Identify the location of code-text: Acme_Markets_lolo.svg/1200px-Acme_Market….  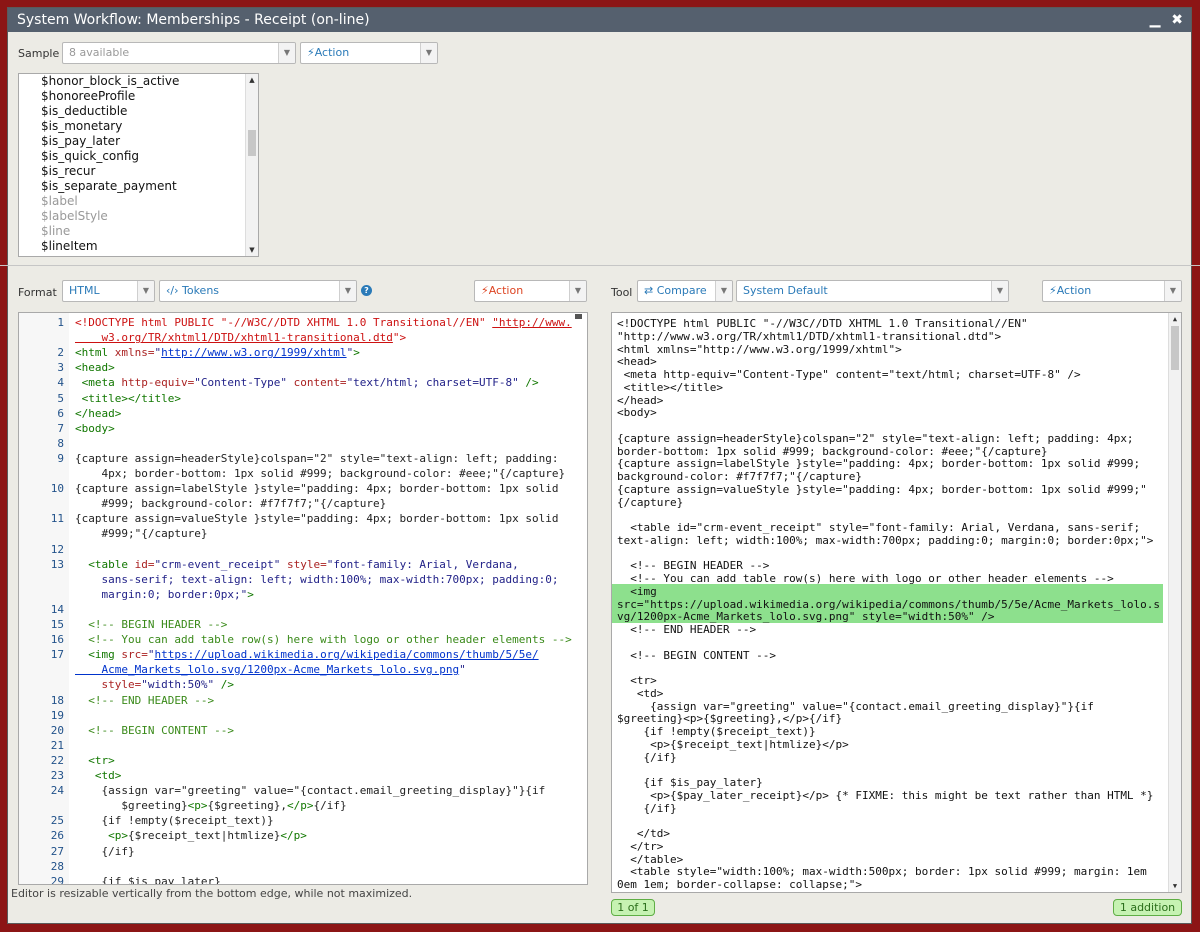
(270, 670).